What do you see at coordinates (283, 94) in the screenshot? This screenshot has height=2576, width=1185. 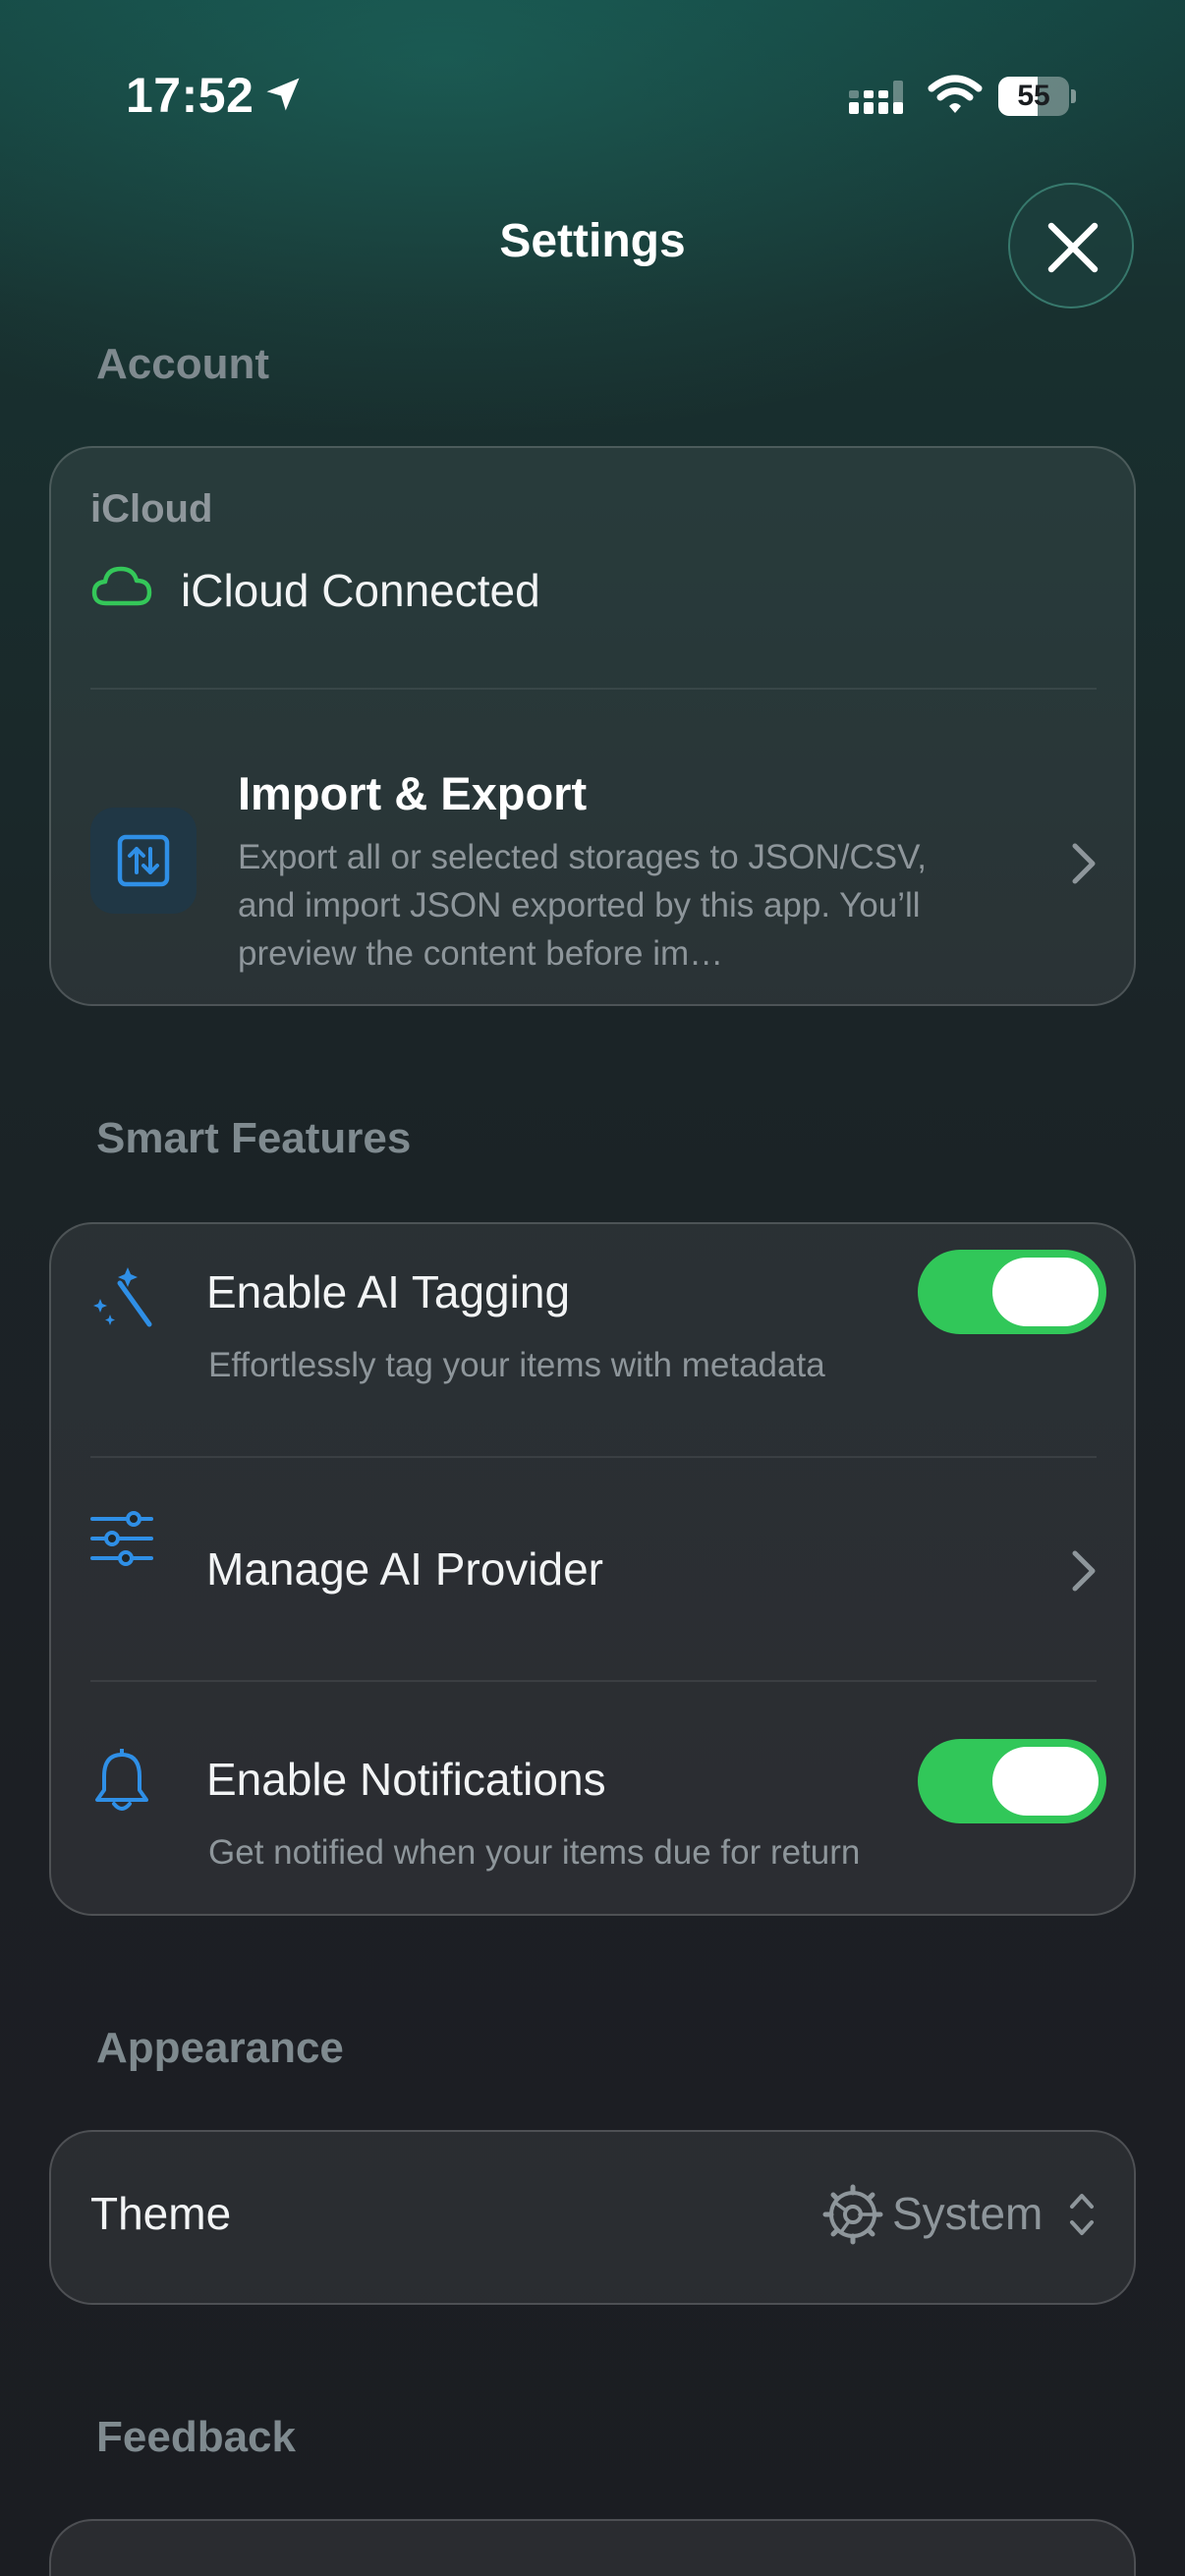 I see `location-arrow-icon` at bounding box center [283, 94].